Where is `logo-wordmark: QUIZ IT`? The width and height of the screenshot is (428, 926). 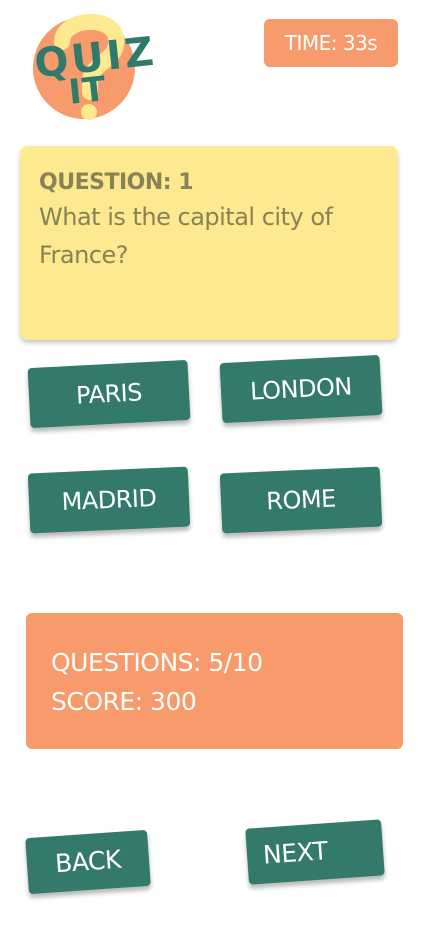 logo-wordmark: QUIZ IT is located at coordinates (95, 71).